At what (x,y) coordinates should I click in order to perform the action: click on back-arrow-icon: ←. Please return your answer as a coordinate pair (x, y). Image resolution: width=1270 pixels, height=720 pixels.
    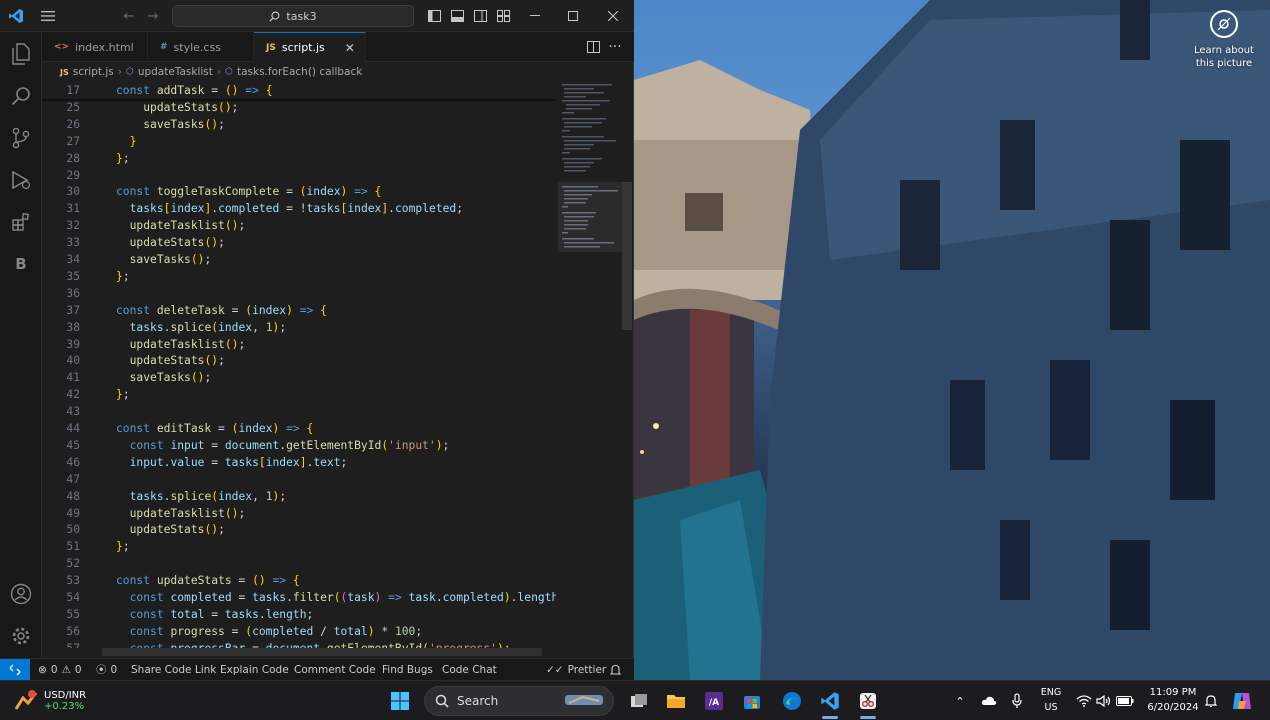
    Looking at the image, I should click on (129, 16).